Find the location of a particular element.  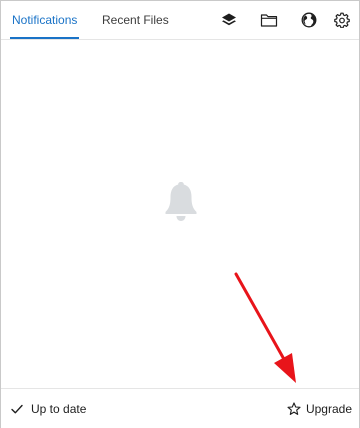

panel-header: Notifications Recent Files is located at coordinates (180, 20).